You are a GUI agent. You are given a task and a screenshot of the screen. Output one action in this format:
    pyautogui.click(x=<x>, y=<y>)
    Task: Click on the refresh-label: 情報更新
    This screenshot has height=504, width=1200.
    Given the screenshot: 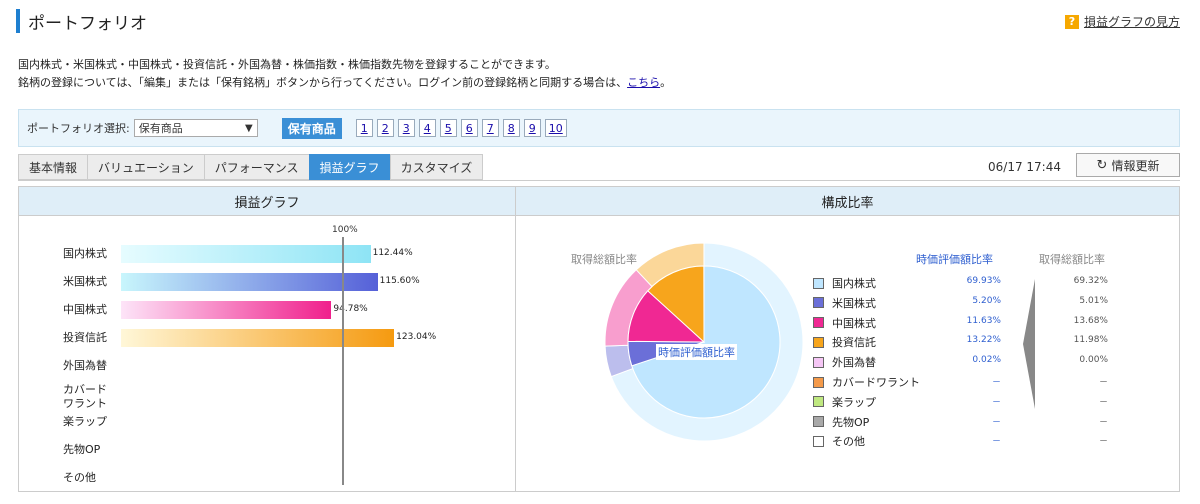 What is the action you would take?
    pyautogui.click(x=1135, y=165)
    